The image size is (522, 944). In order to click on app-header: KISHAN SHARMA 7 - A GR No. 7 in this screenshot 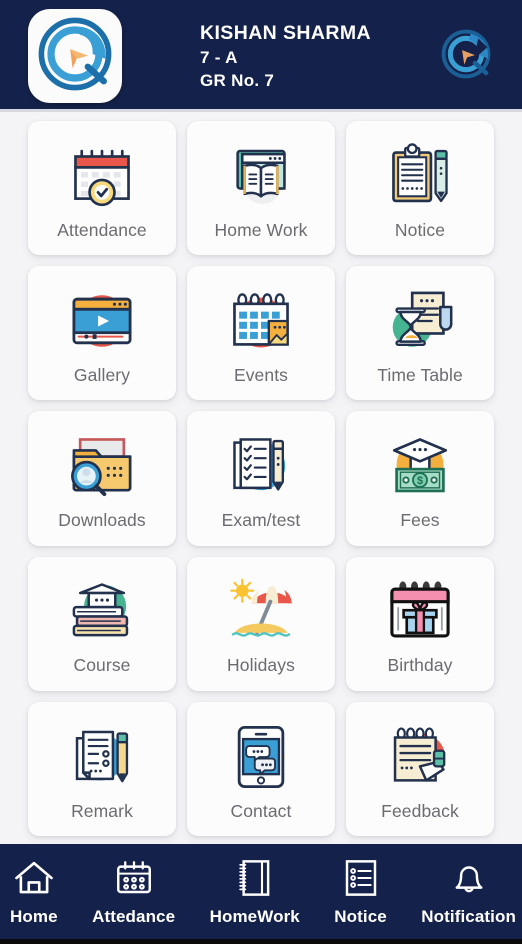, I will do `click(261, 56)`.